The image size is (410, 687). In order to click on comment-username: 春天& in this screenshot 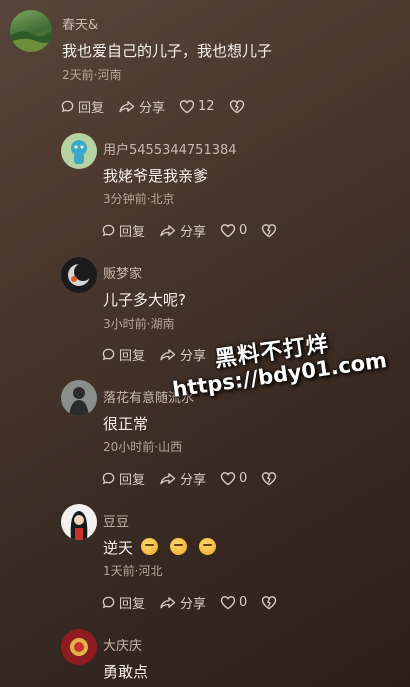, I will do `click(80, 23)`.